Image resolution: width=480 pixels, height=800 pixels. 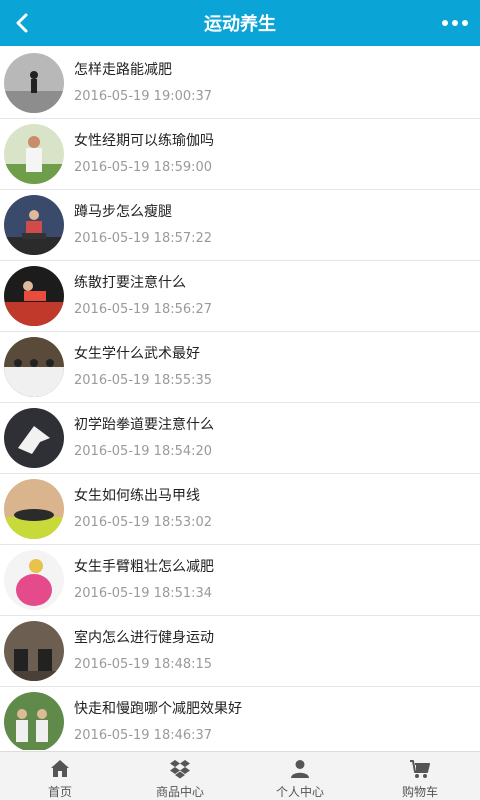 What do you see at coordinates (123, 70) in the screenshot?
I see `article-title: 怎样走路能减肥` at bounding box center [123, 70].